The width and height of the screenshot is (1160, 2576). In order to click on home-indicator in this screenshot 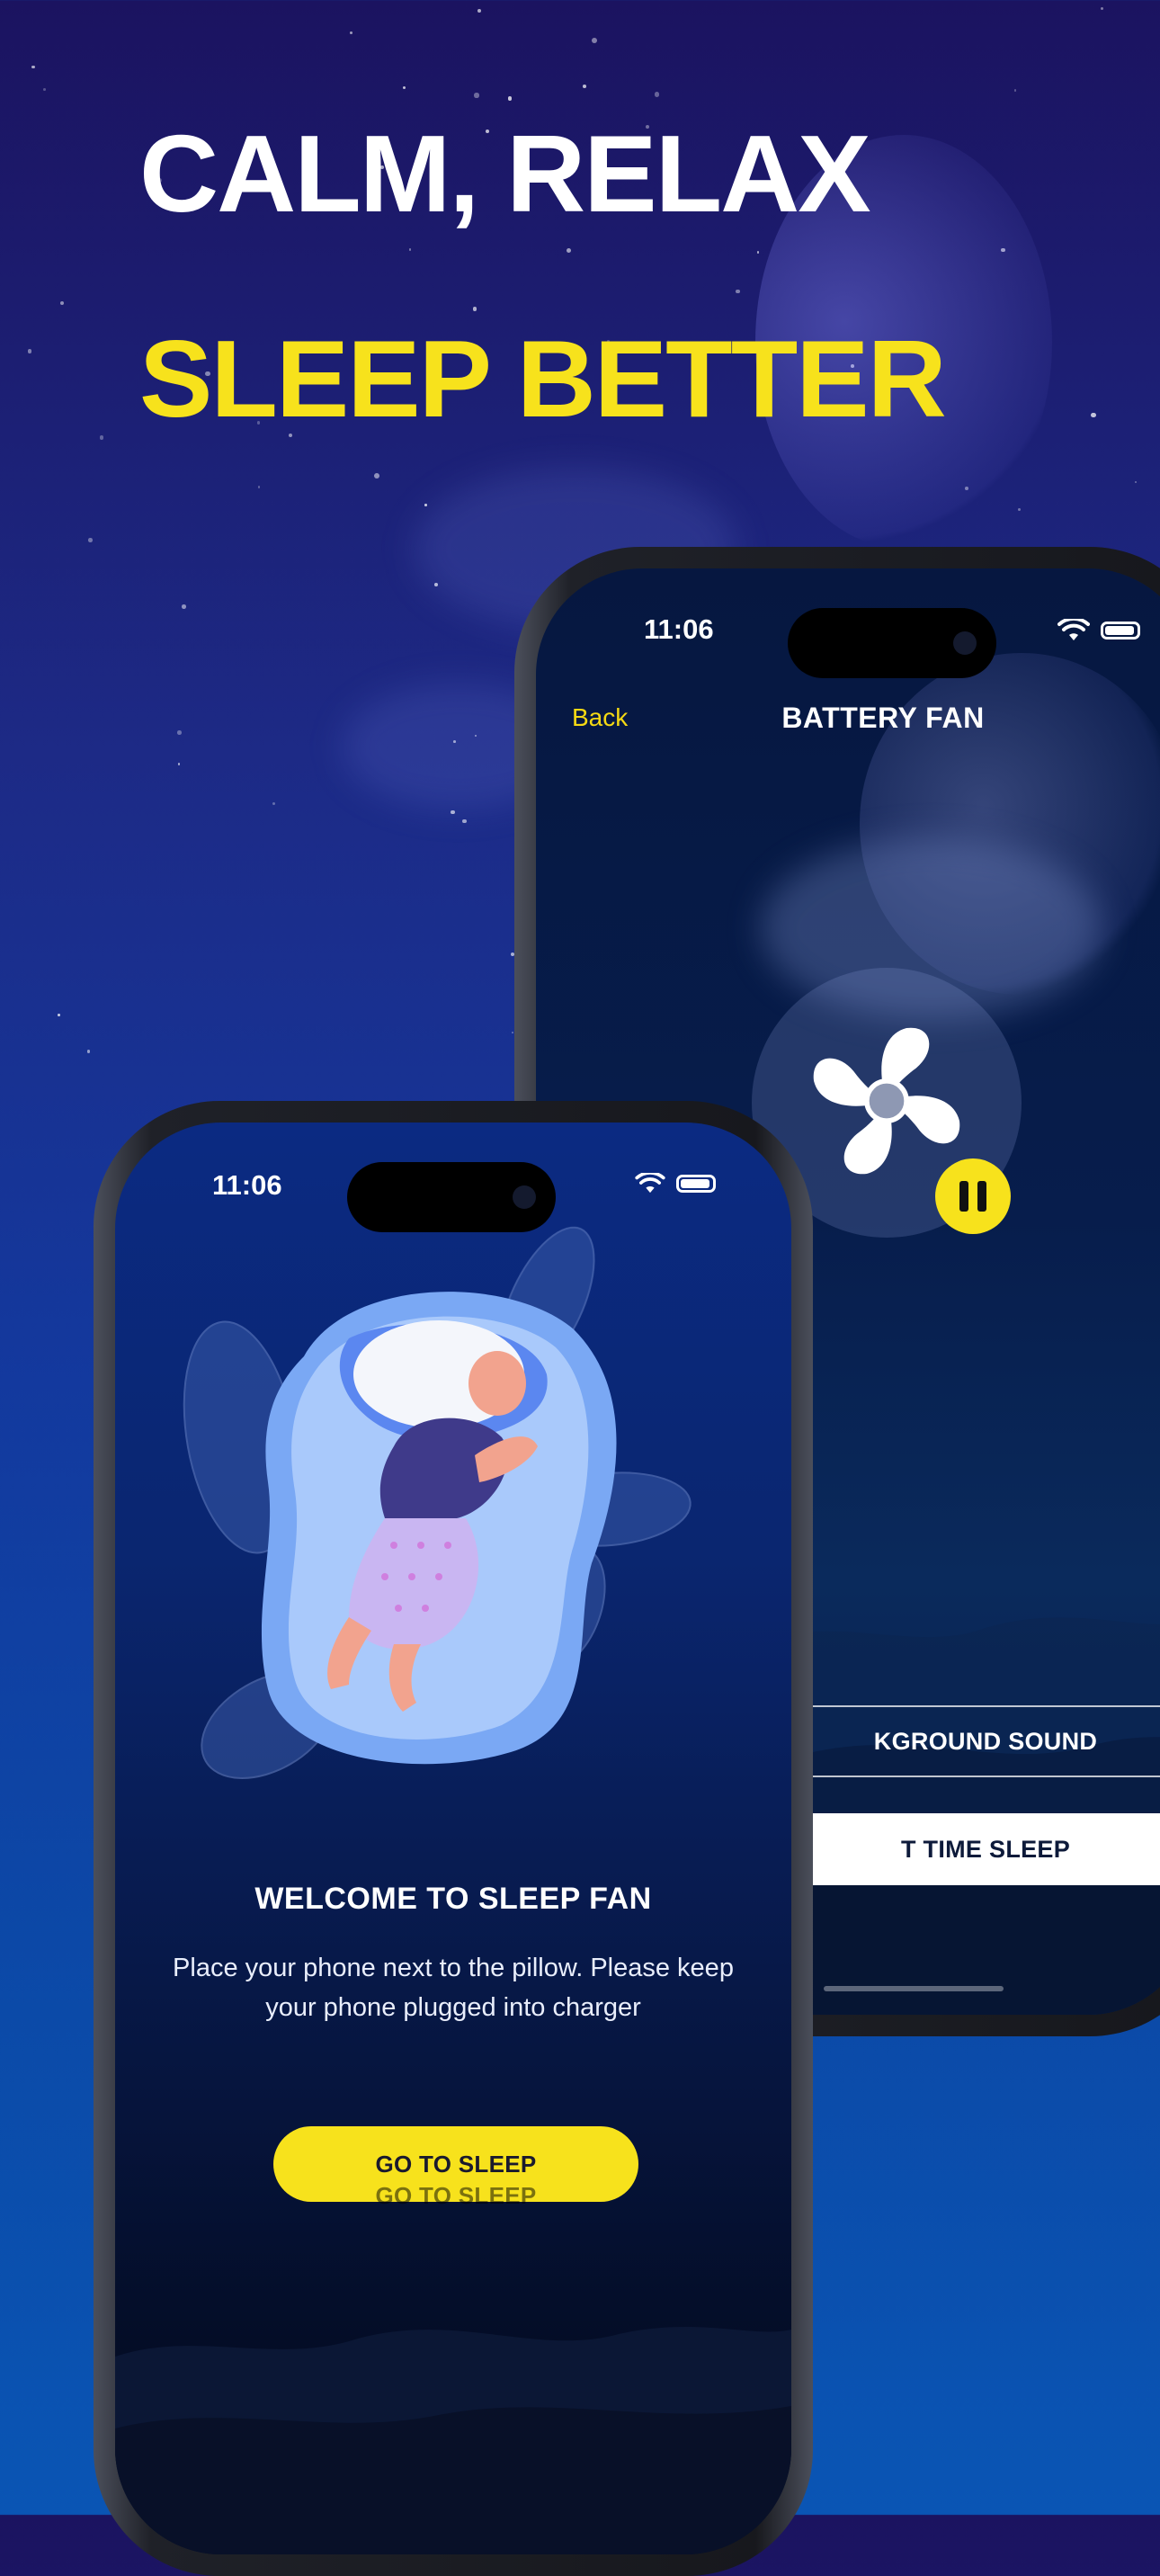, I will do `click(914, 1988)`.